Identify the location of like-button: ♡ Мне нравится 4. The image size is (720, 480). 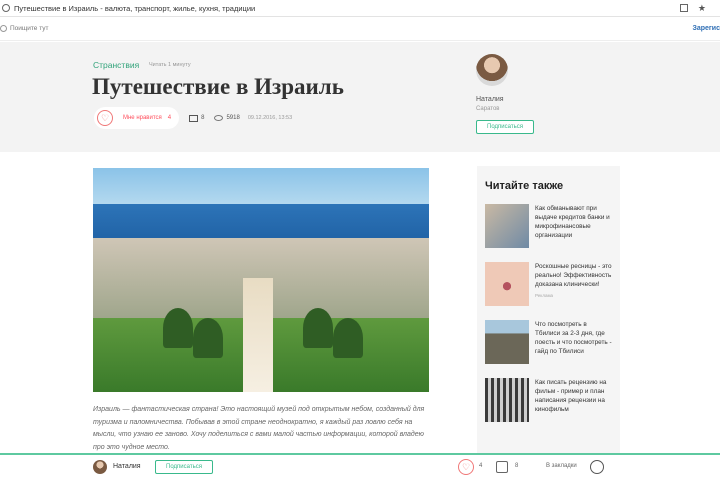
(137, 118).